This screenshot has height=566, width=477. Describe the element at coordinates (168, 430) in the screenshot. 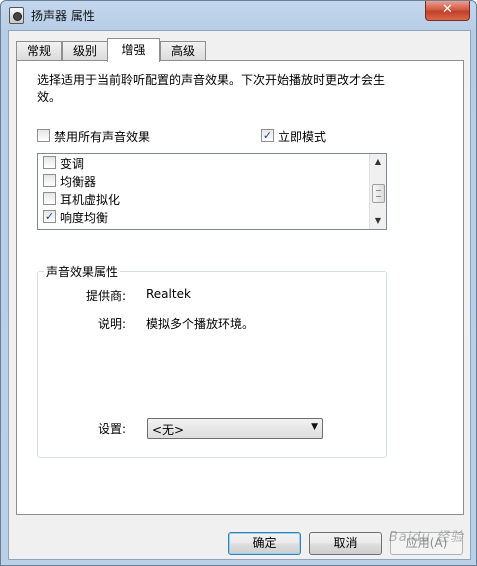

I see `settings-selected-value: <无>` at that location.